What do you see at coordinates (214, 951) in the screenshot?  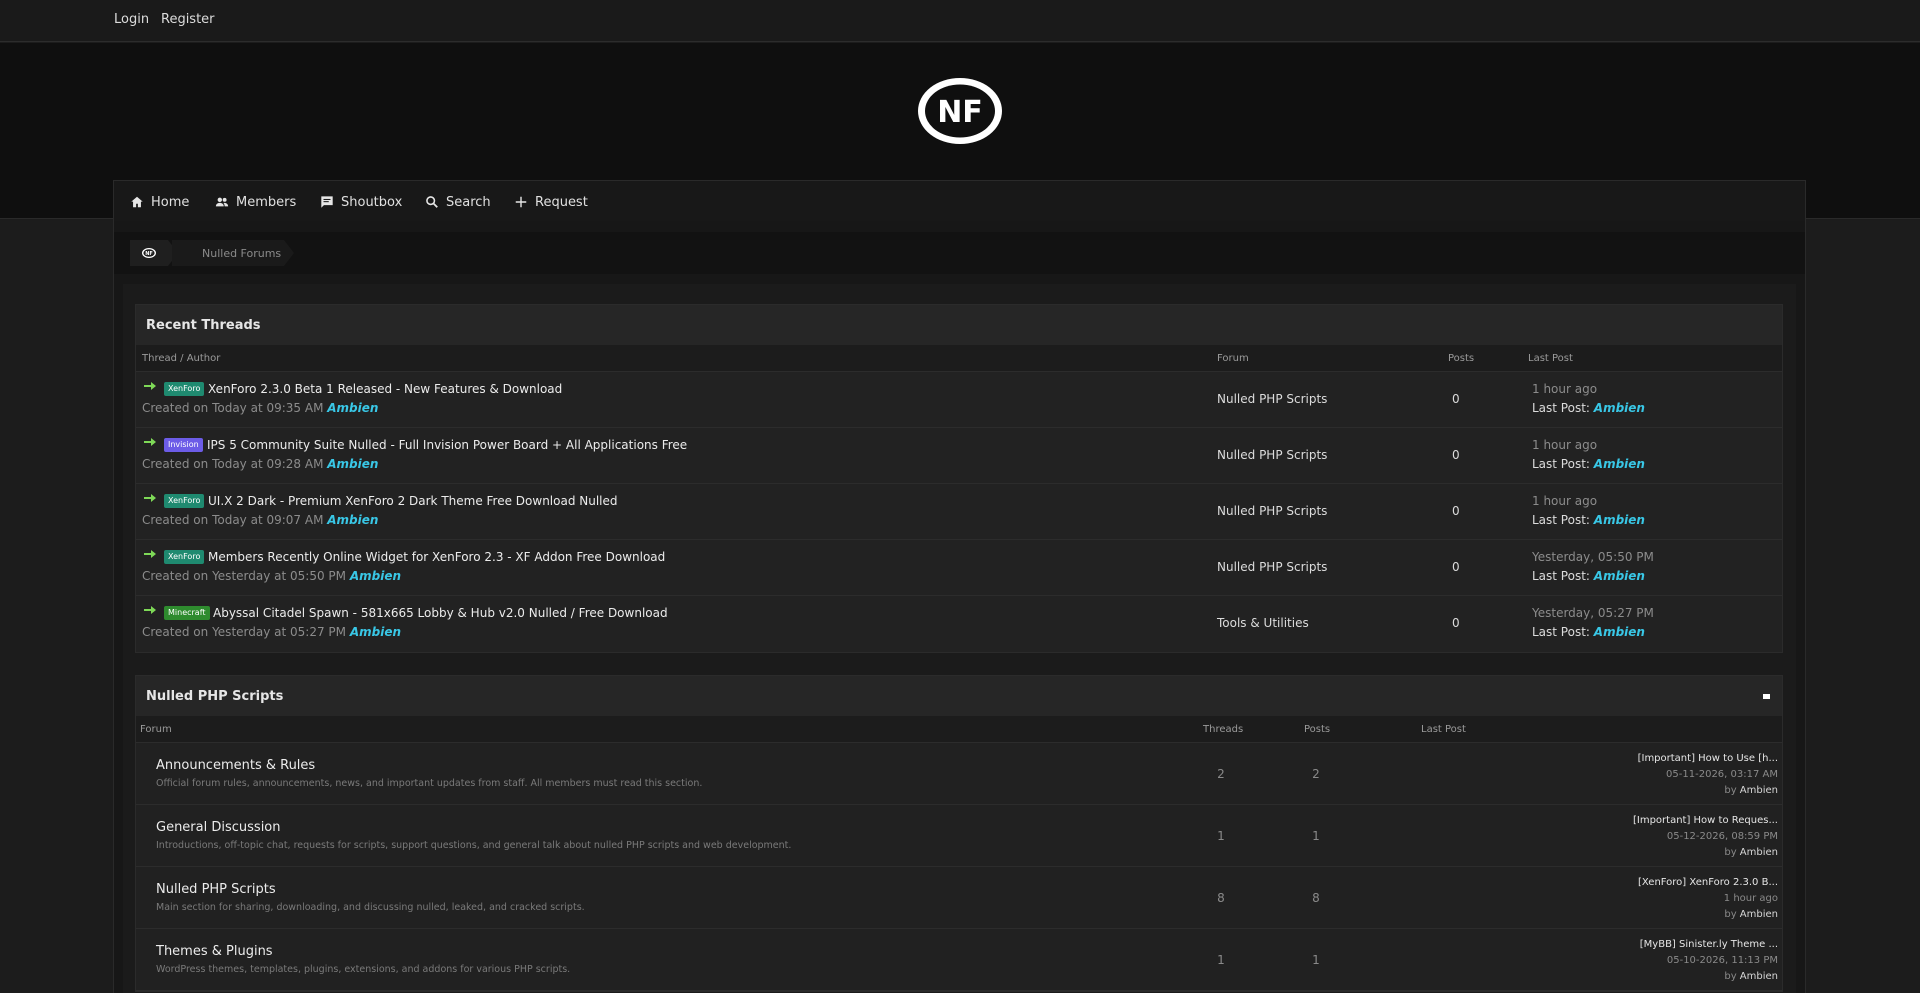 I see `forum-name: Themes & Plugins` at bounding box center [214, 951].